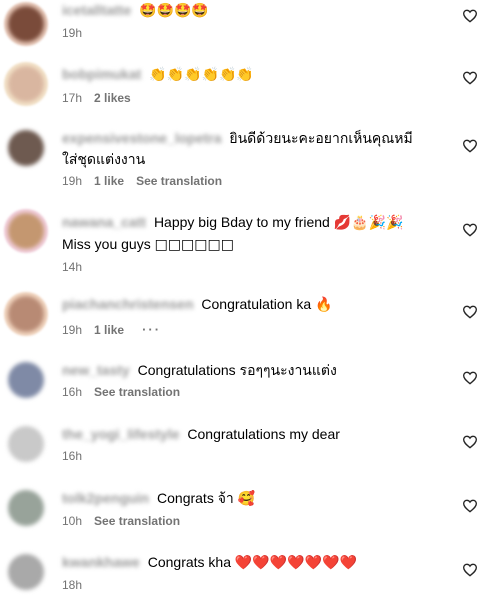 The height and width of the screenshot is (609, 488). What do you see at coordinates (121, 434) in the screenshot?
I see `comment-username: the_yogi_lifestyle` at bounding box center [121, 434].